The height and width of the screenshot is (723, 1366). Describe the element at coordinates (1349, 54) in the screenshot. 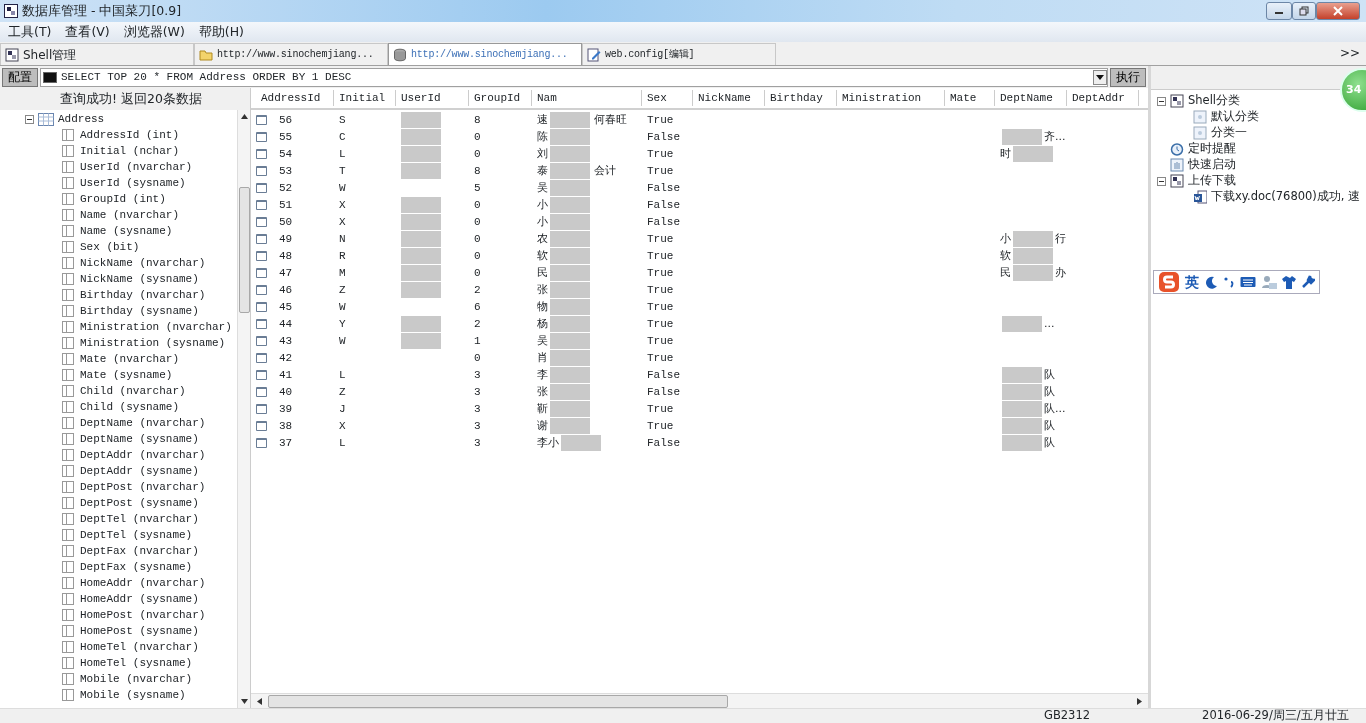

I see `tab-overflow-button: >>` at that location.